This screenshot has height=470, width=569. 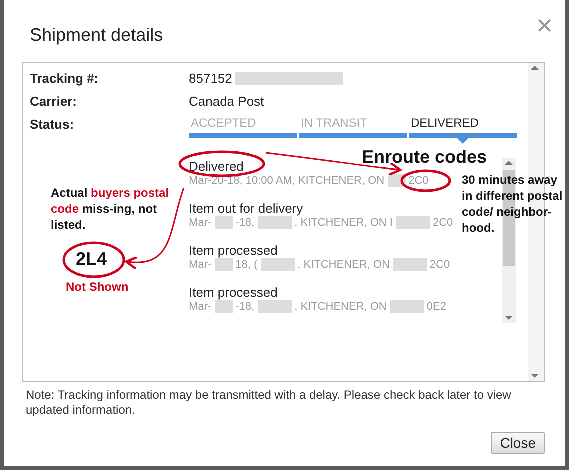 What do you see at coordinates (110, 209) in the screenshot?
I see `annotation-text: Actual buyers postal code miss-ing, not listed.` at bounding box center [110, 209].